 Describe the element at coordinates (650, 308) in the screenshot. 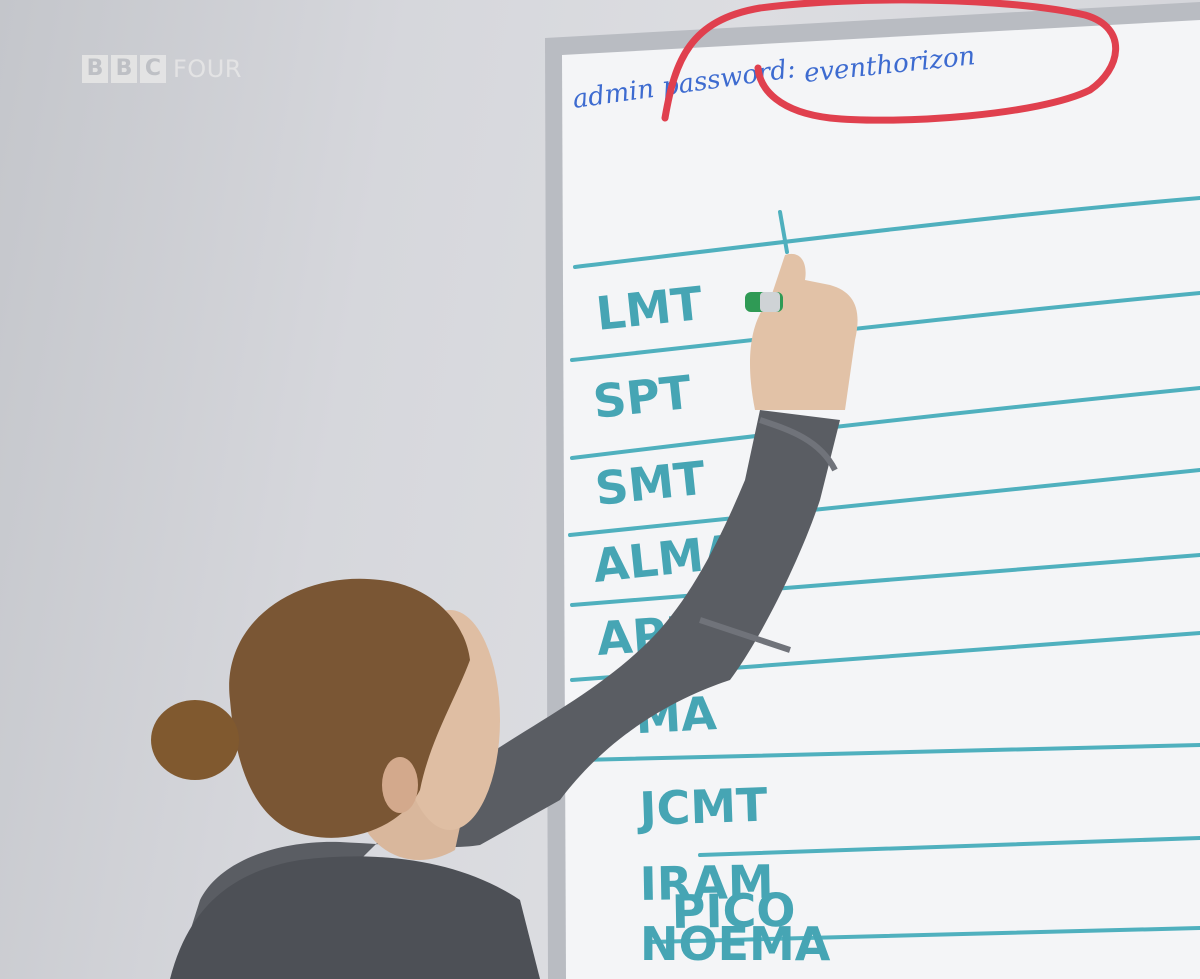

I see `row-label: LMT` at that location.